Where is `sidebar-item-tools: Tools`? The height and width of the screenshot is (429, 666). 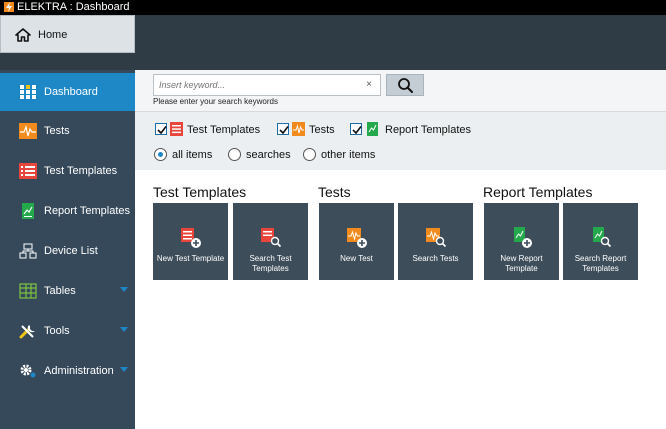
sidebar-item-tools: Tools is located at coordinates (67, 331).